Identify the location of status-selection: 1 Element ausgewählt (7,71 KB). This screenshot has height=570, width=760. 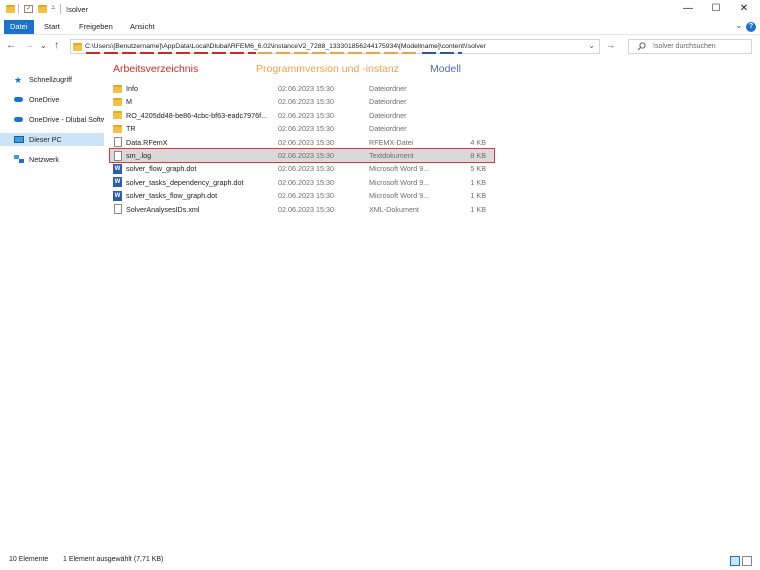
(113, 559).